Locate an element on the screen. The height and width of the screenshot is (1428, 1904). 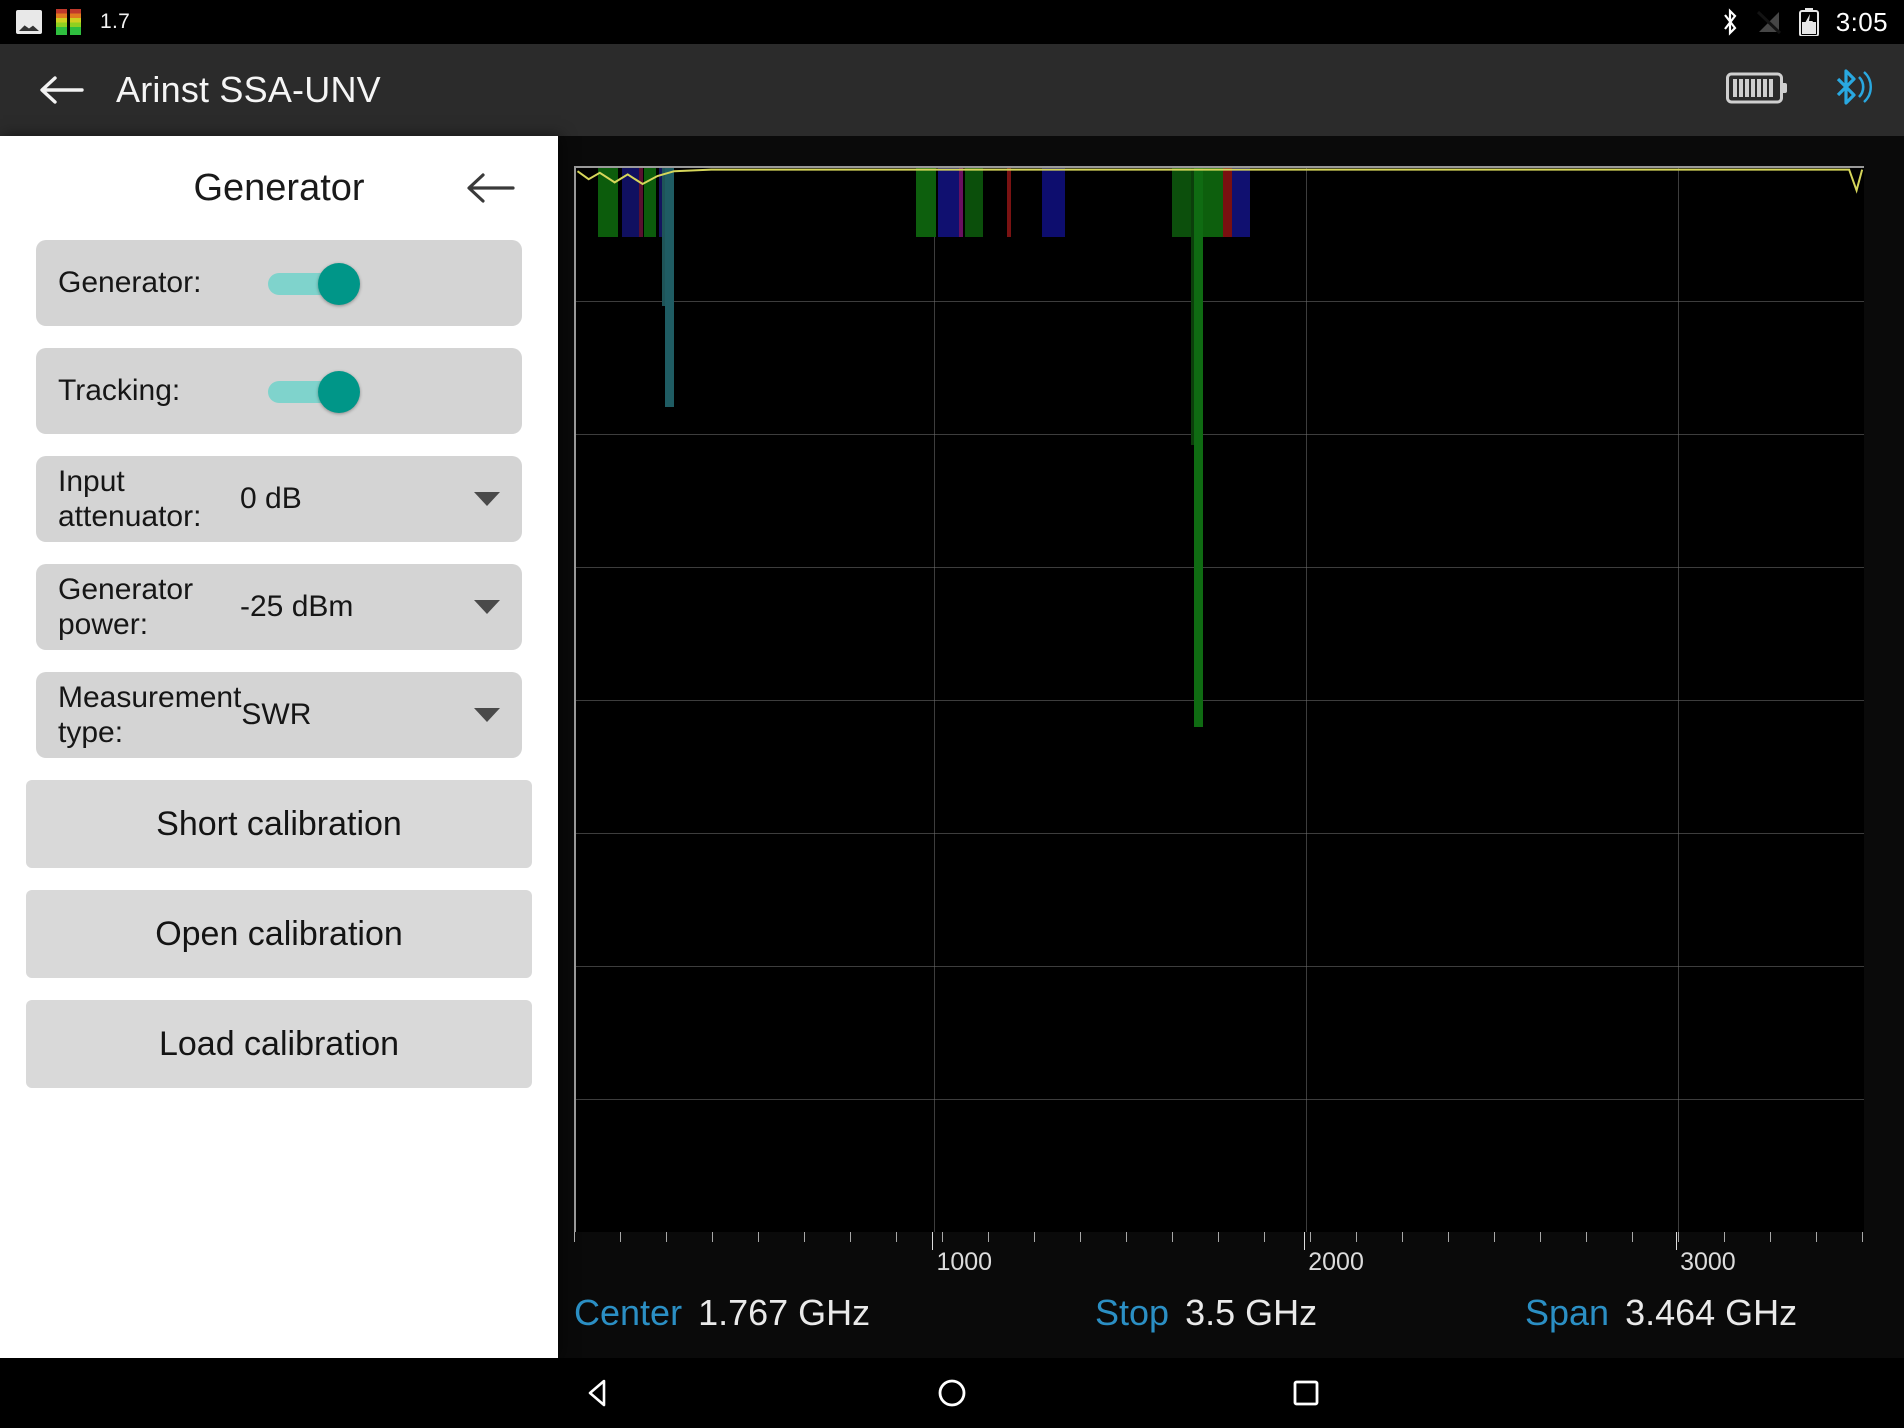
readout-value: 3.464 GHz is located at coordinates (1711, 1312).